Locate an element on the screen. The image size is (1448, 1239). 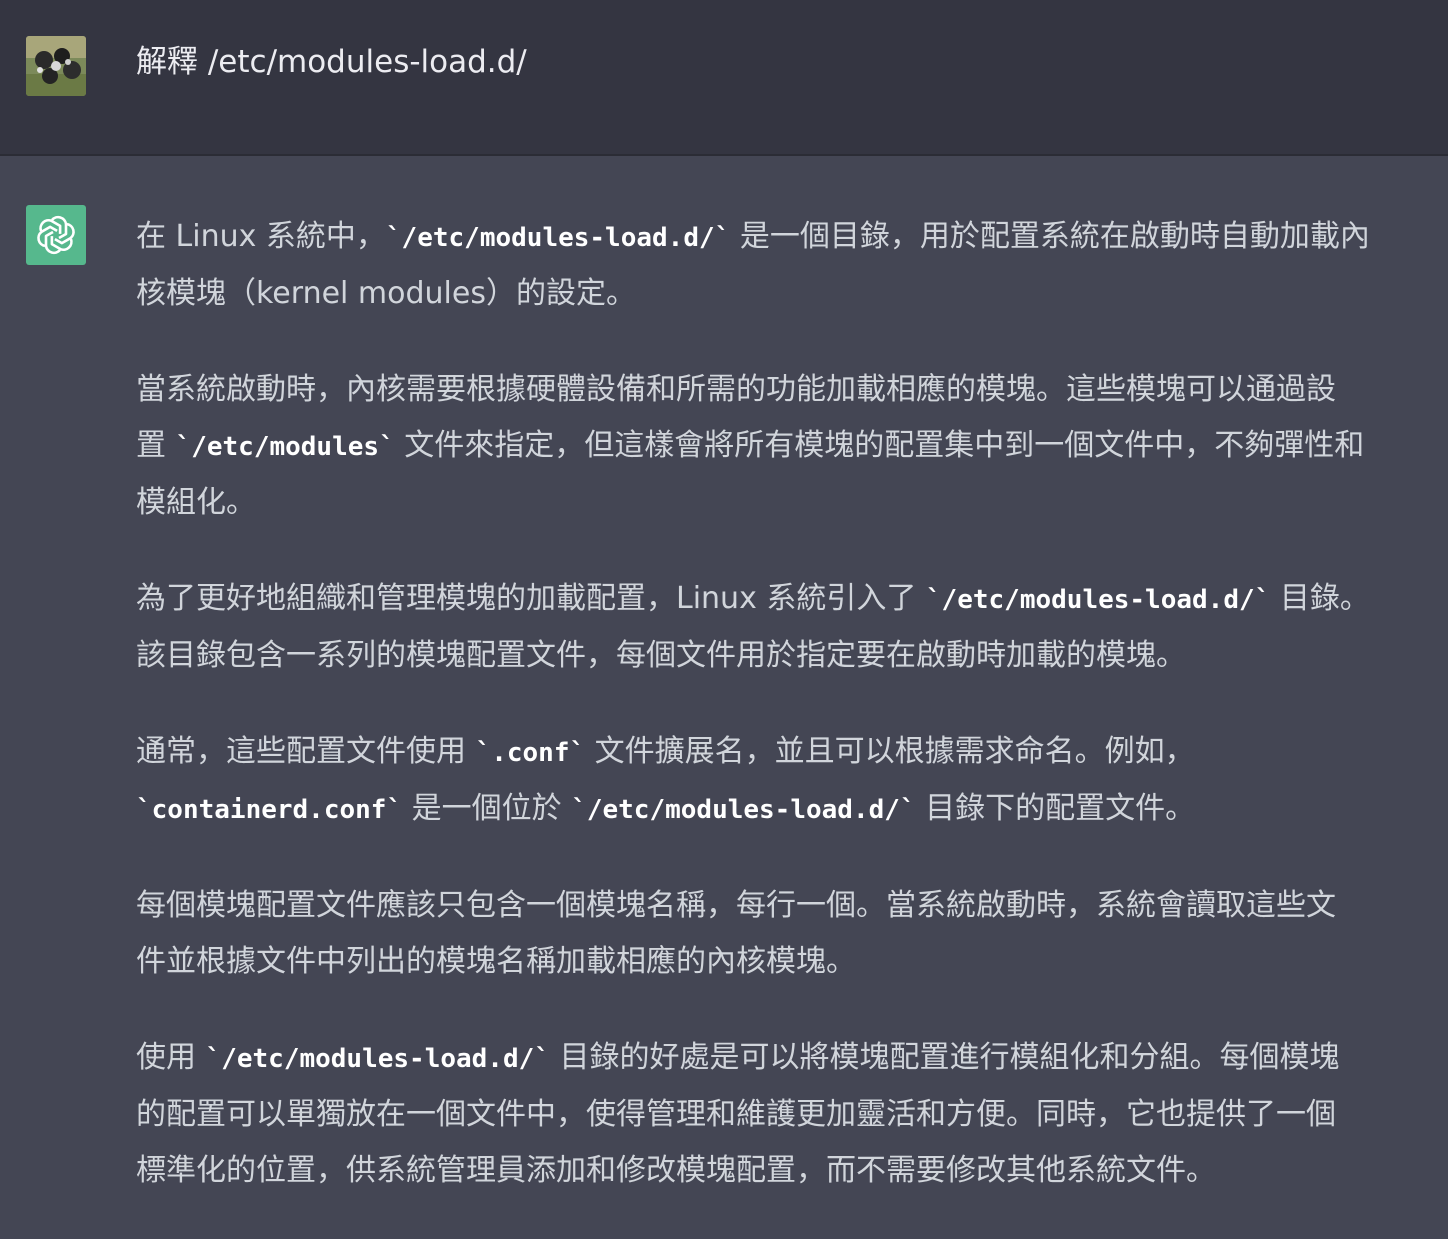
user-avatar-photo-icon is located at coordinates (56, 66).